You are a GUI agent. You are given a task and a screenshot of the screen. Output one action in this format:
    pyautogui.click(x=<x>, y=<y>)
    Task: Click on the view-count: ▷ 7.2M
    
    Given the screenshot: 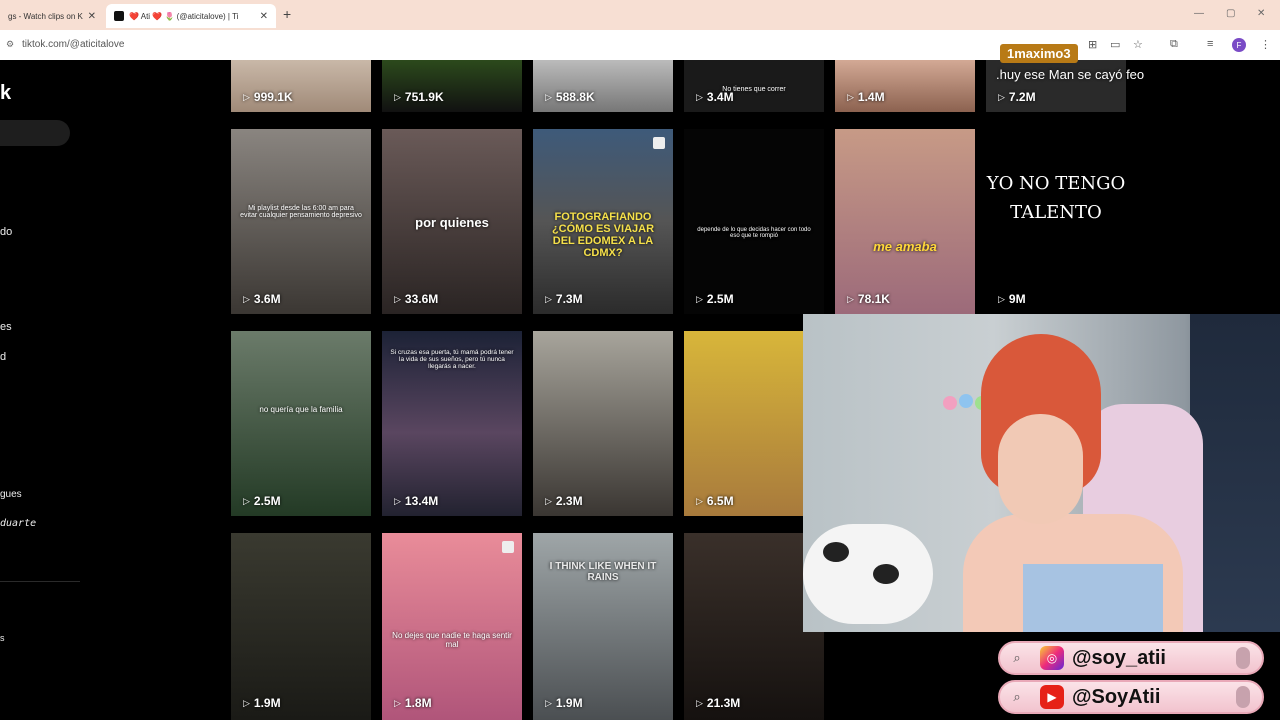 What is the action you would take?
    pyautogui.click(x=1017, y=97)
    